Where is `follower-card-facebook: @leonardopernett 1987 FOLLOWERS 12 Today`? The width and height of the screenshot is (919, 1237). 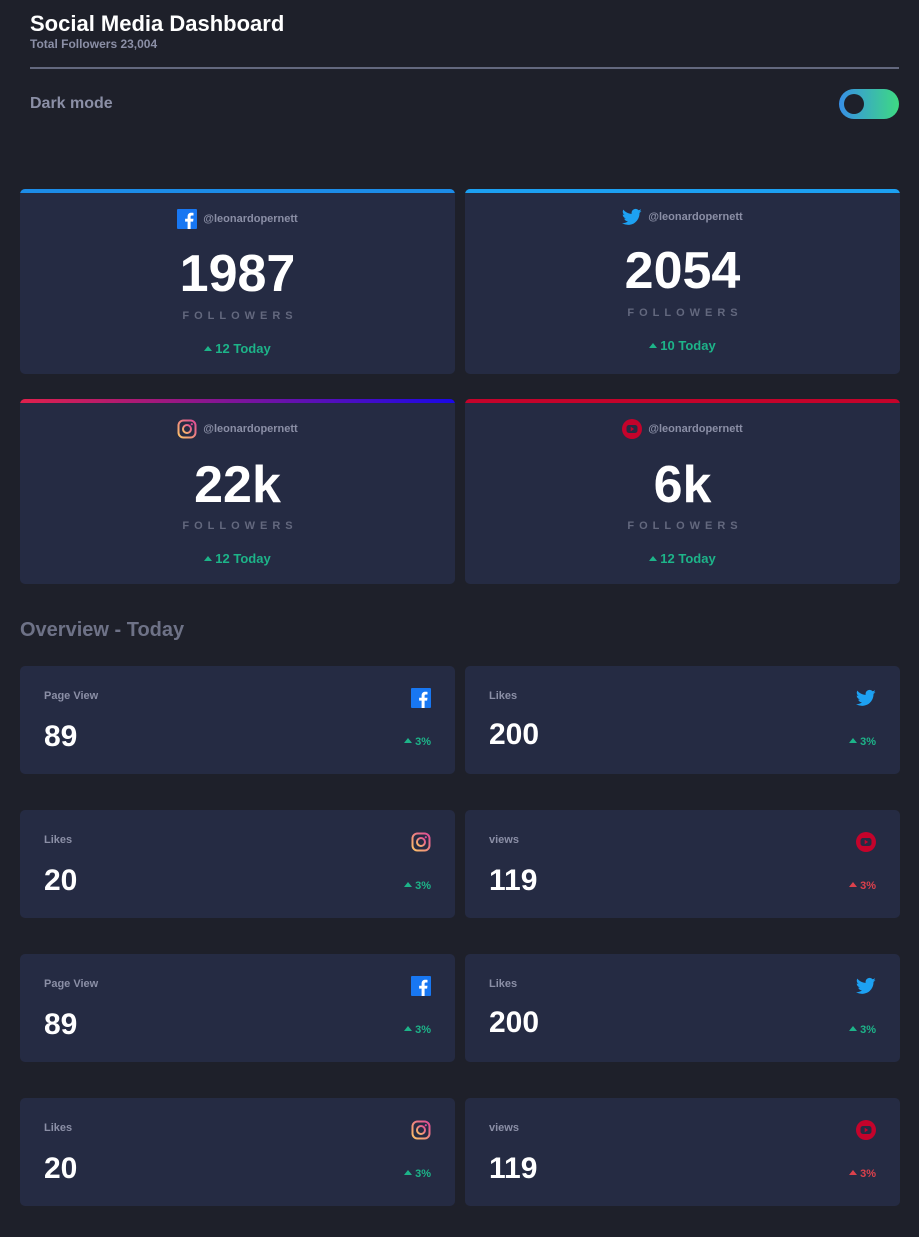
follower-card-facebook: @leonardopernett 1987 FOLLOWERS 12 Today is located at coordinates (237, 281).